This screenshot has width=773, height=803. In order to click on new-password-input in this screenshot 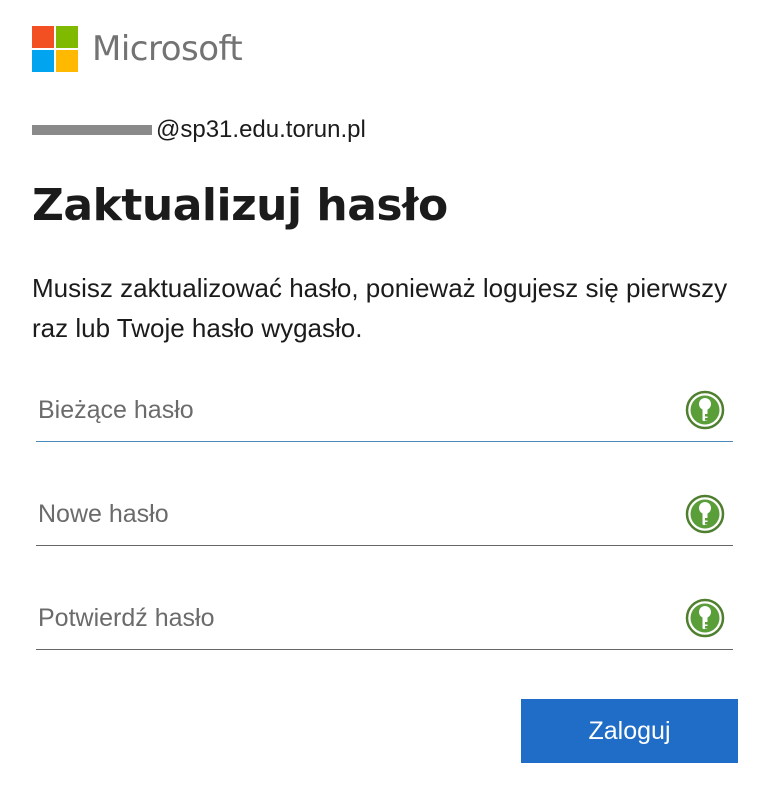, I will do `click(347, 514)`.